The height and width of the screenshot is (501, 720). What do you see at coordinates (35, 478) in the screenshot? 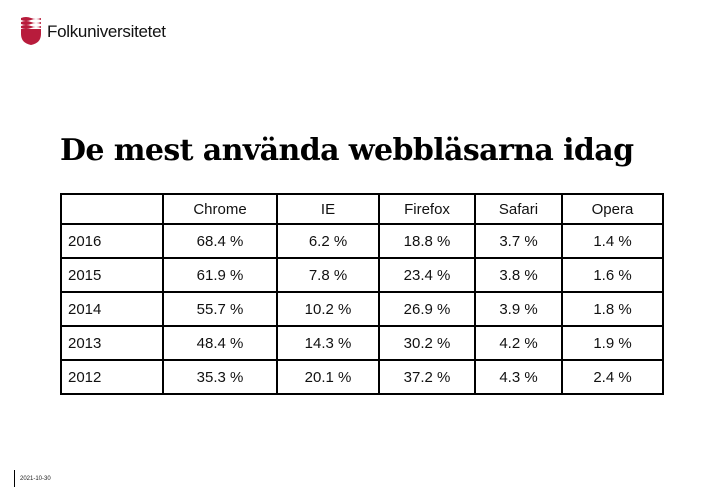
I see `footer-date: 2021-10-30` at bounding box center [35, 478].